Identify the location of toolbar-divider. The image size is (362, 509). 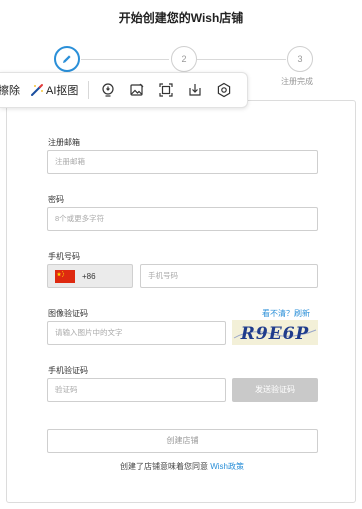
(89, 90).